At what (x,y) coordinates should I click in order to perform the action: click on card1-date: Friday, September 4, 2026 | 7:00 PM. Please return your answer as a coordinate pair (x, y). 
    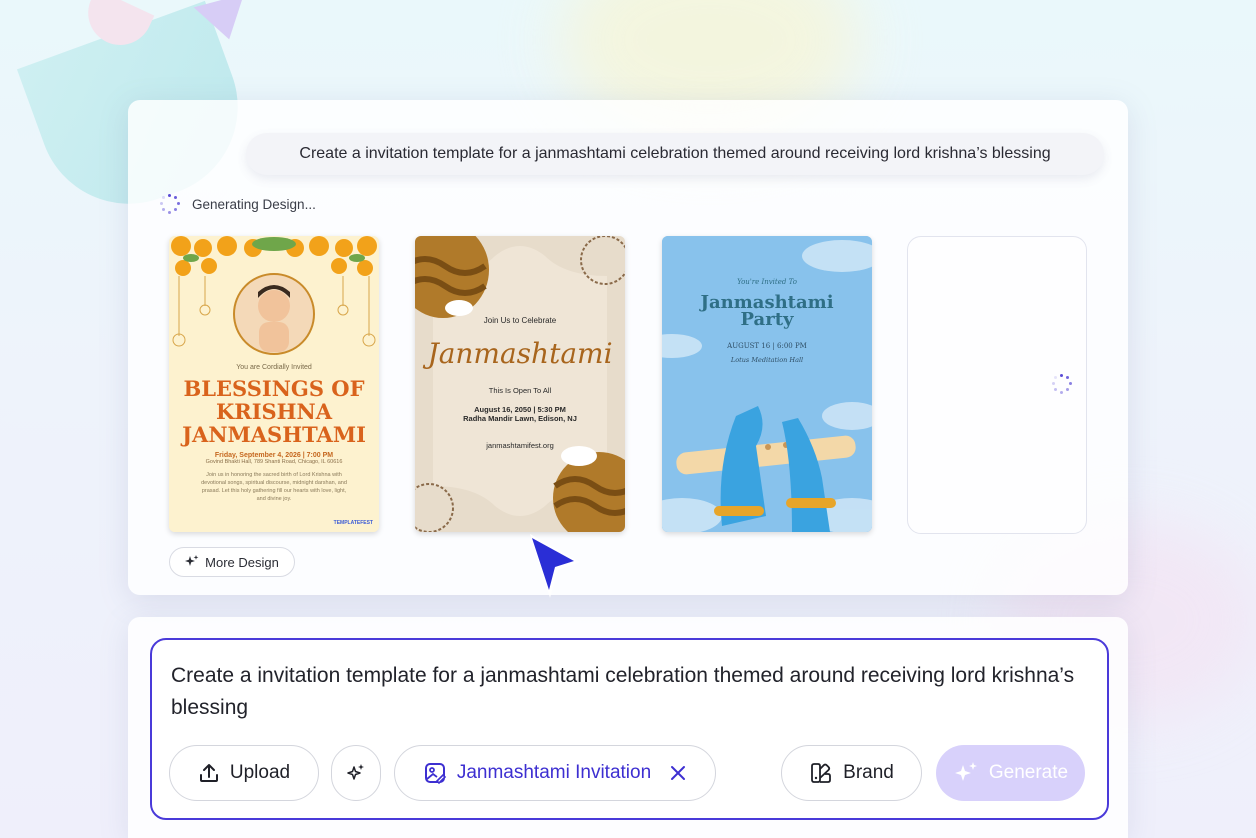
    Looking at the image, I should click on (274, 455).